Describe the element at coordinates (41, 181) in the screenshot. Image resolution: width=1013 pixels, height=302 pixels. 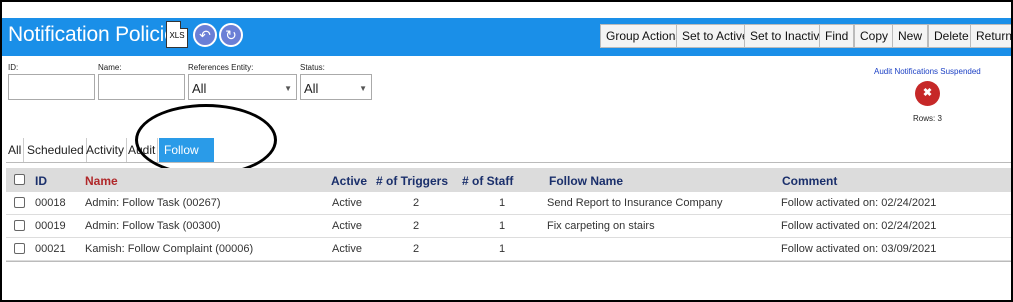
I see `column-id: ID` at that location.